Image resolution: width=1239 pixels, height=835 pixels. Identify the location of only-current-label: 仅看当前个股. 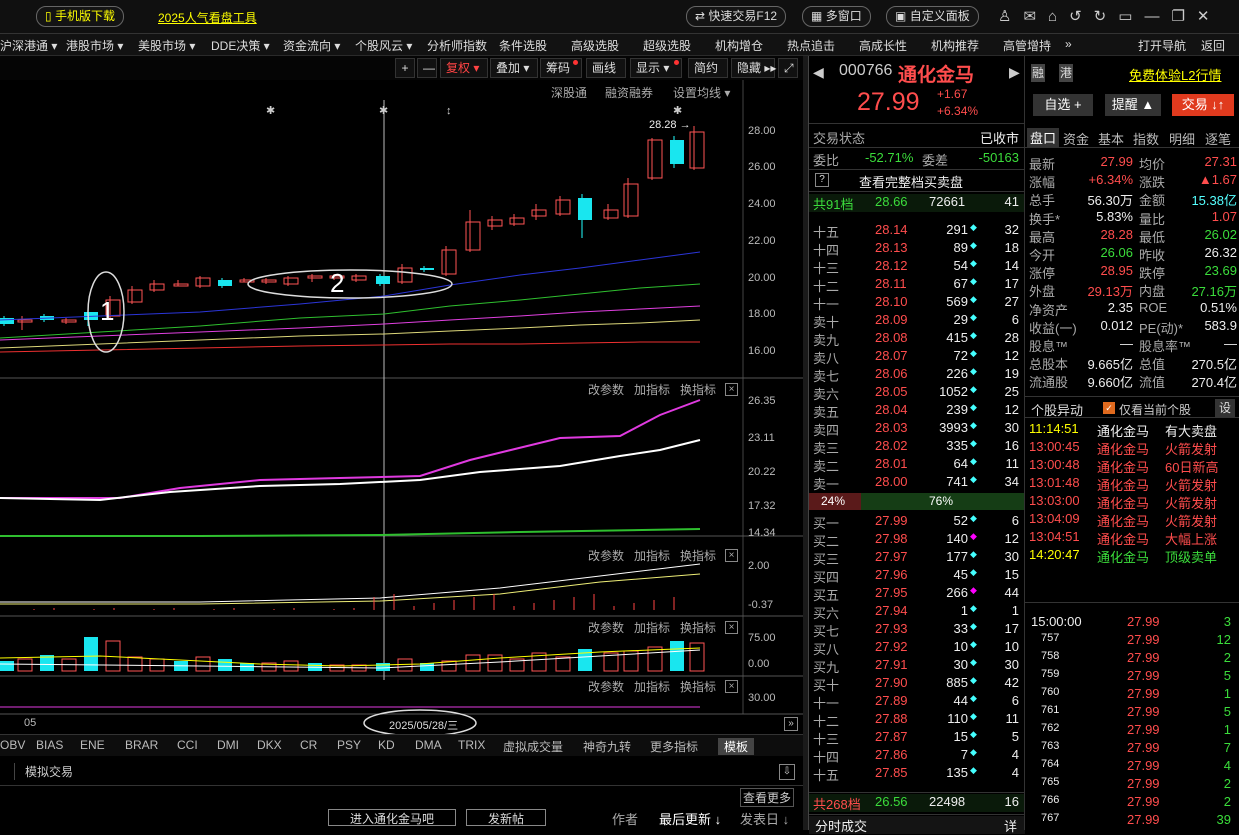
(1155, 409).